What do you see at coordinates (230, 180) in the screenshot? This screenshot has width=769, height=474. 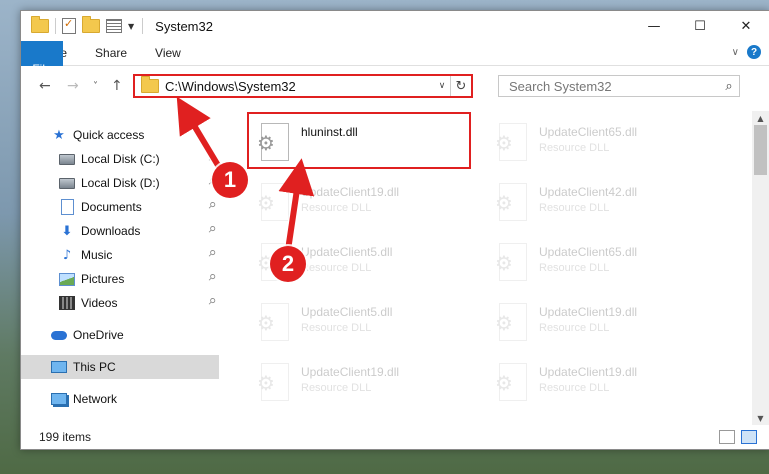 I see `callout-badge-1: 1` at bounding box center [230, 180].